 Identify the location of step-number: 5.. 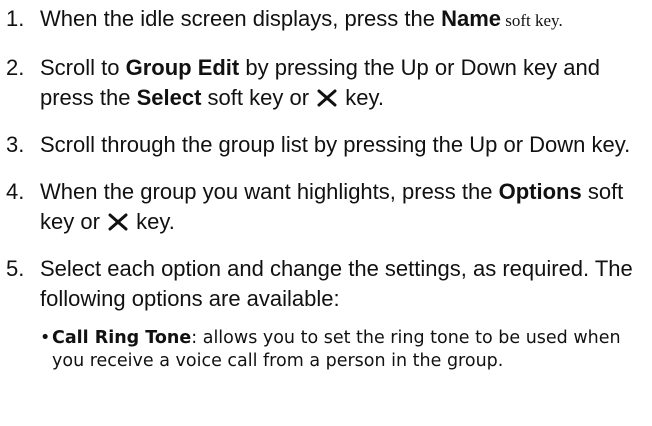
(15, 268).